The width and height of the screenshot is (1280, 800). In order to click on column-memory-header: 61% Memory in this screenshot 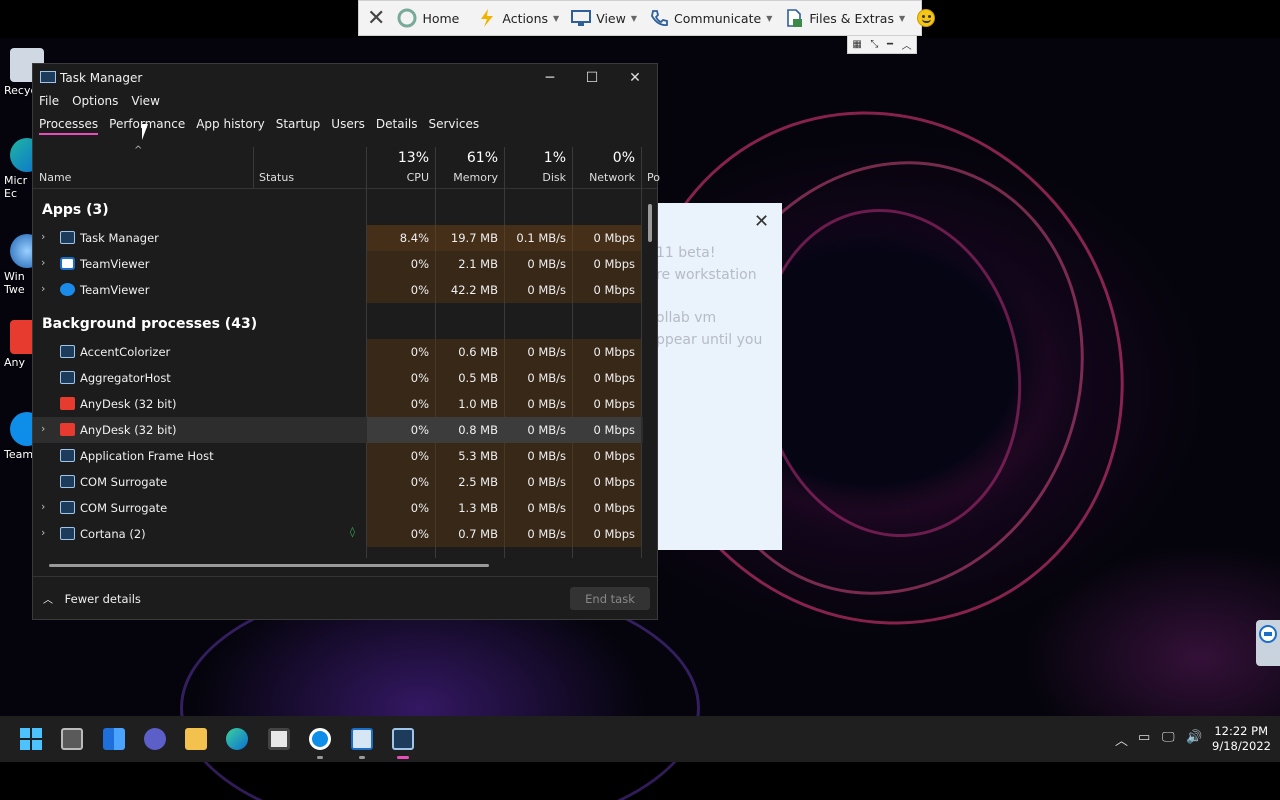, I will do `click(469, 168)`.